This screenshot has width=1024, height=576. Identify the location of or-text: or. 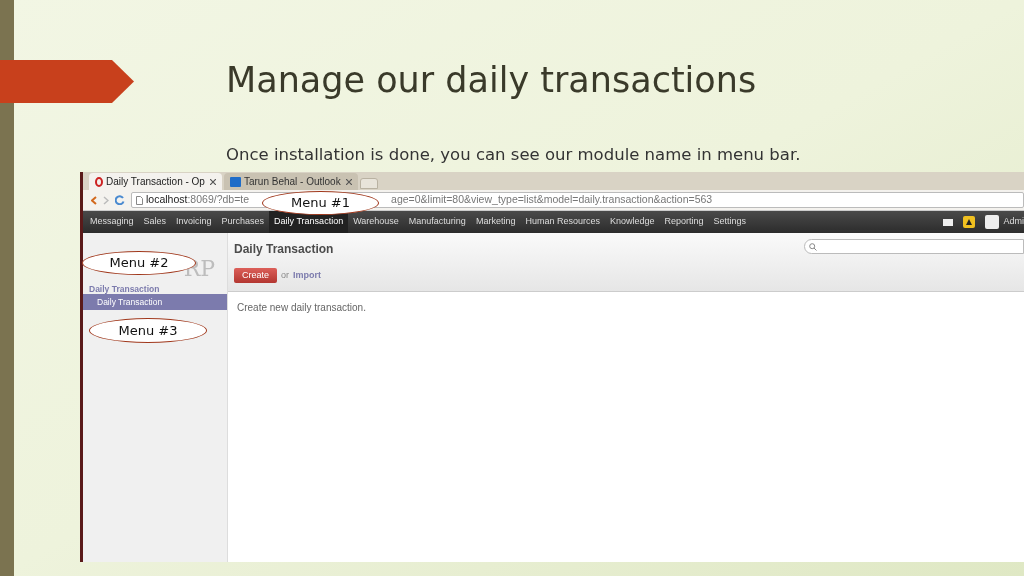
(285, 275).